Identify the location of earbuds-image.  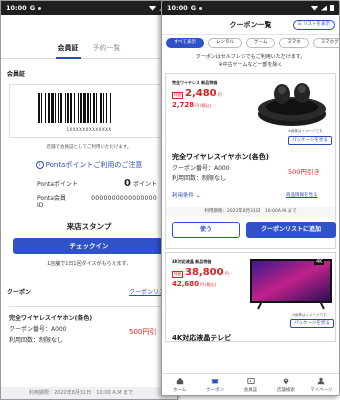
(292, 104).